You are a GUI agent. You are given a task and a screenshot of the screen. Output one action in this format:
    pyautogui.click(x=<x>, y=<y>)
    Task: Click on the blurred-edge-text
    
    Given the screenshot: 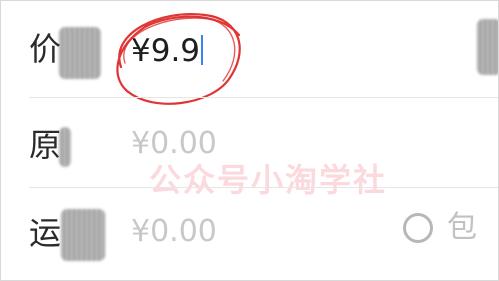 What is the action you would take?
    pyautogui.click(x=487, y=47)
    